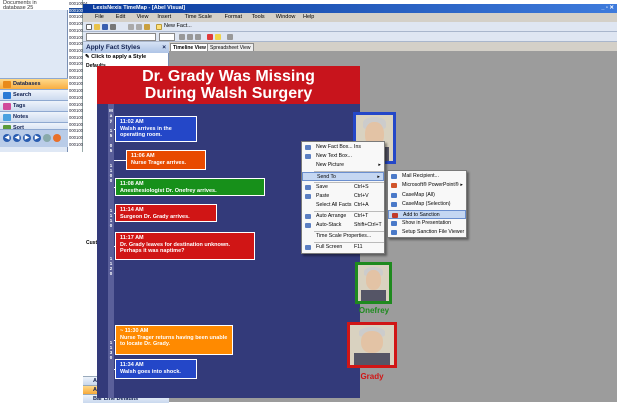  Describe the element at coordinates (164, 47) in the screenshot. I see `close-icon: ×` at that location.